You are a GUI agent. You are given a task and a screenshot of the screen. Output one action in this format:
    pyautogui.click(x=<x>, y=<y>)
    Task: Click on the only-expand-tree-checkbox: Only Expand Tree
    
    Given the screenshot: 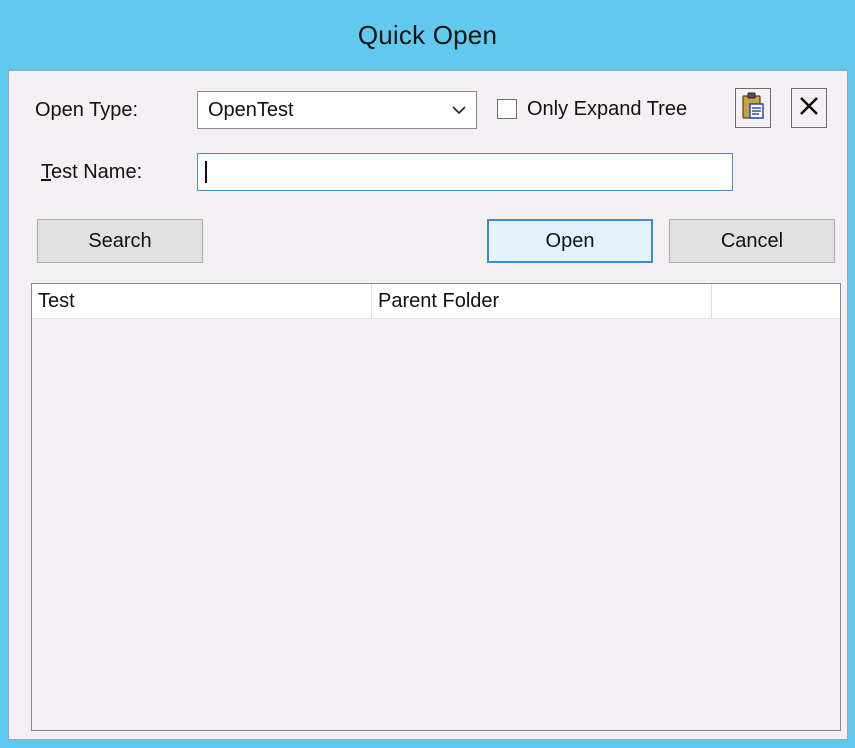 What is the action you would take?
    pyautogui.click(x=592, y=109)
    